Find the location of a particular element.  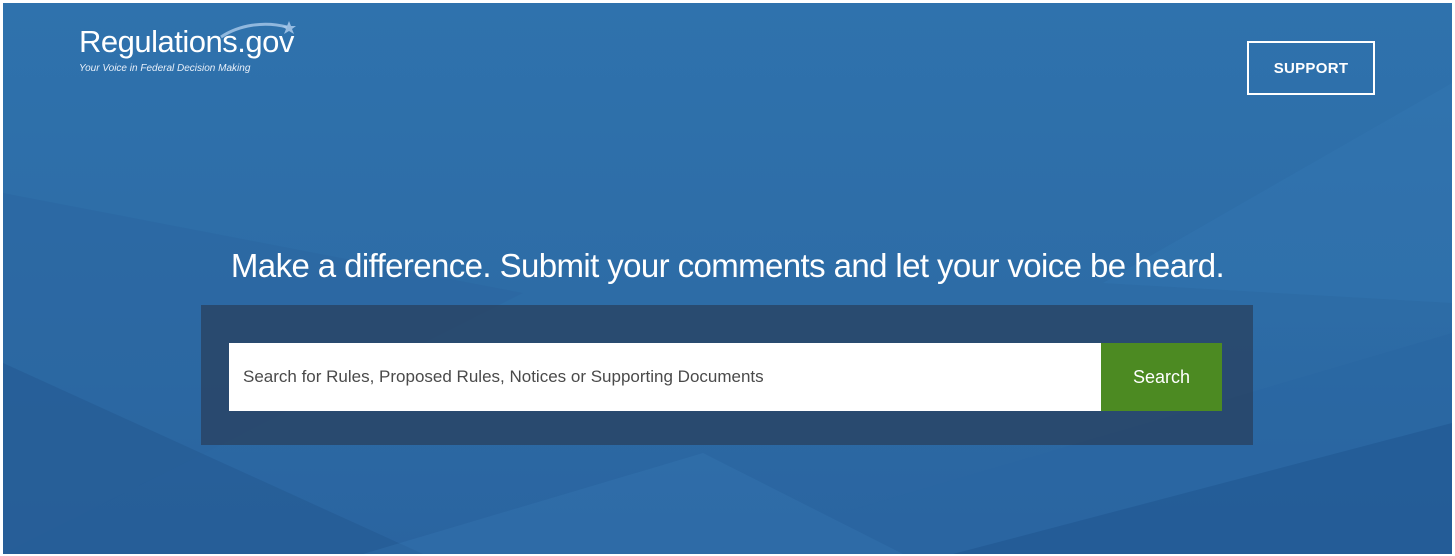

search-input is located at coordinates (665, 377).